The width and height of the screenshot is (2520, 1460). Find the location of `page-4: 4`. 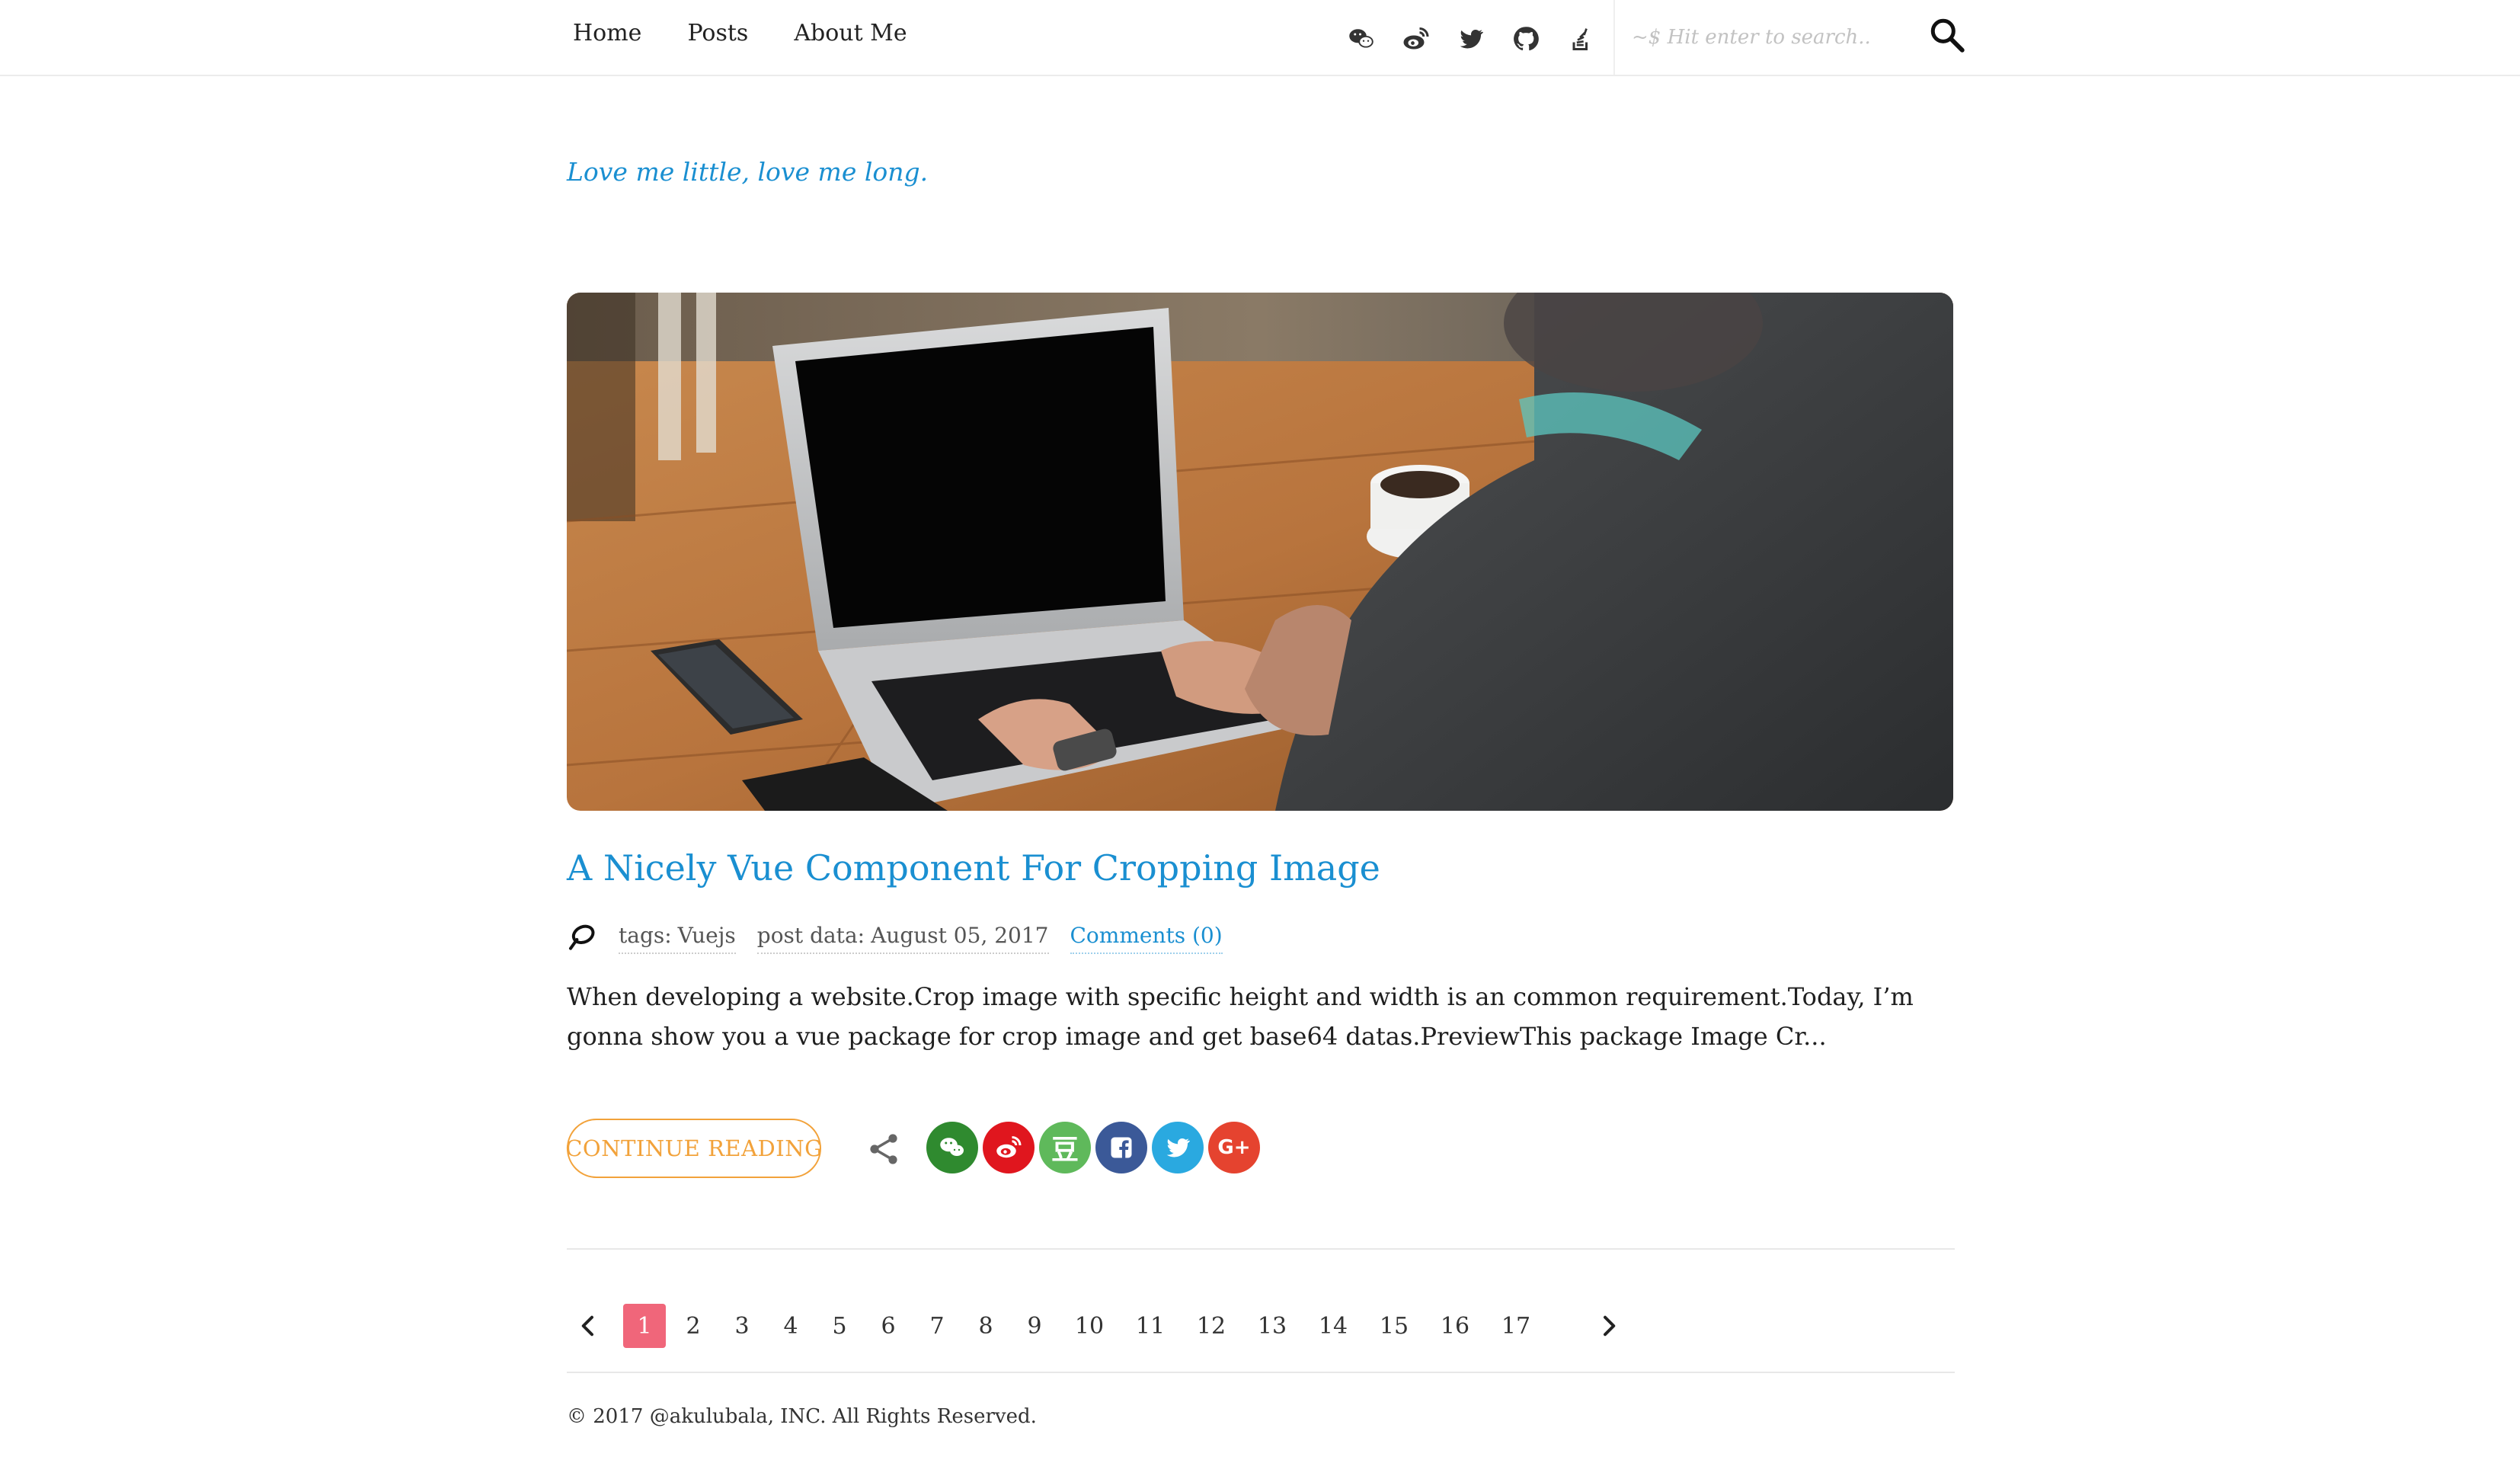

page-4: 4 is located at coordinates (790, 1326).